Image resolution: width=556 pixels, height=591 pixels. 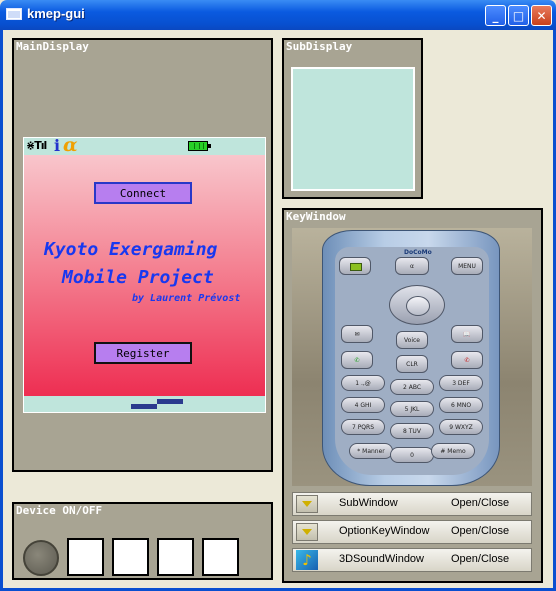 What do you see at coordinates (143, 193) in the screenshot?
I see `connect-button: Connect` at bounding box center [143, 193].